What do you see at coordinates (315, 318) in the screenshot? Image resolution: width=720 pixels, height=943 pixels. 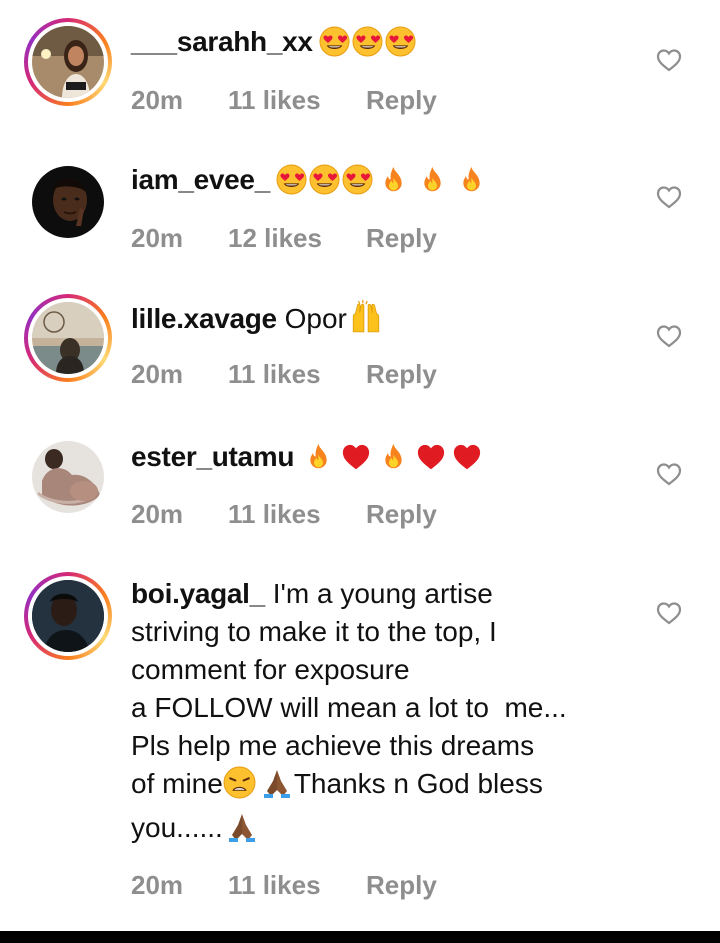 I see `comment-body: Opor` at bounding box center [315, 318].